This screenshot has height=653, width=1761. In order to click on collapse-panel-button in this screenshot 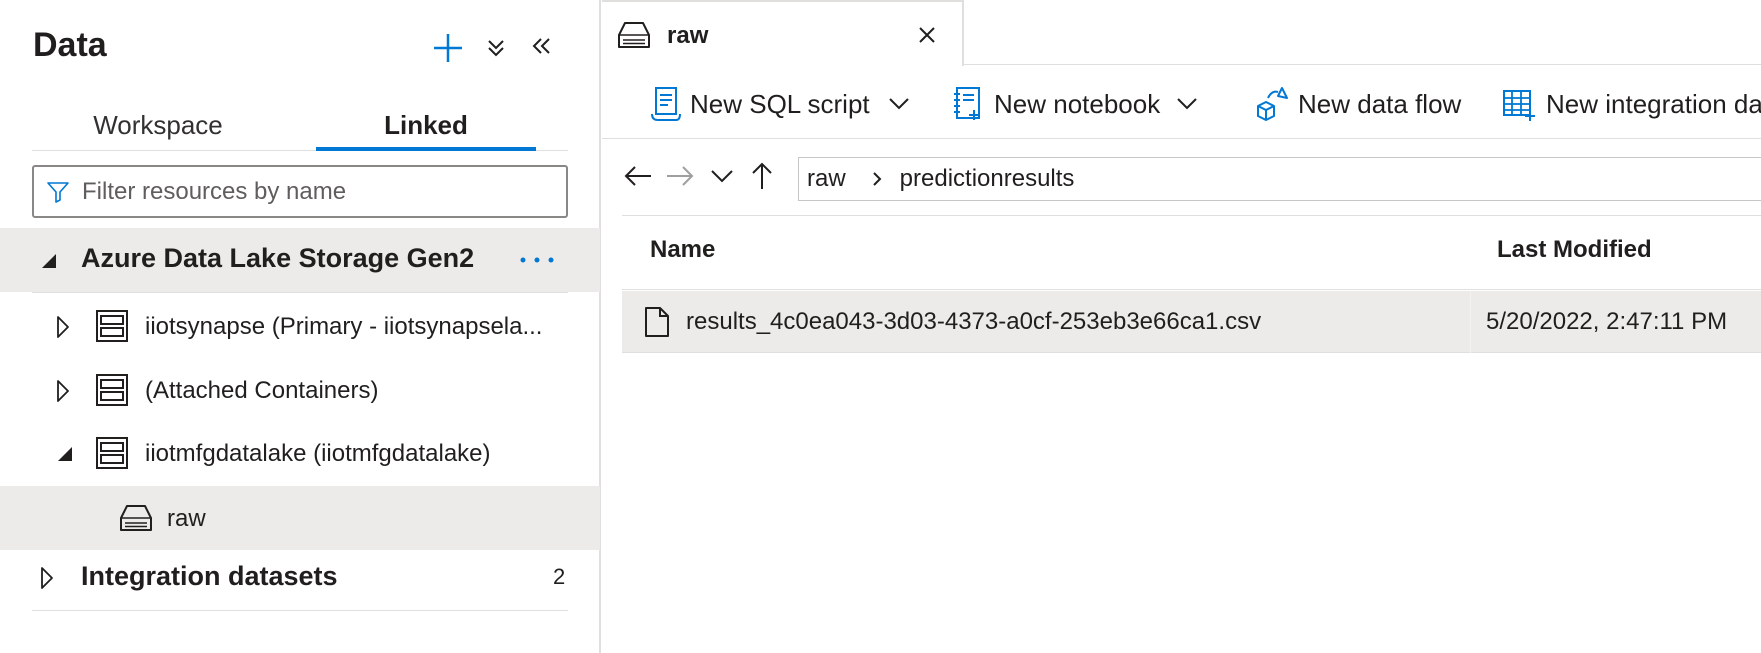, I will do `click(542, 46)`.